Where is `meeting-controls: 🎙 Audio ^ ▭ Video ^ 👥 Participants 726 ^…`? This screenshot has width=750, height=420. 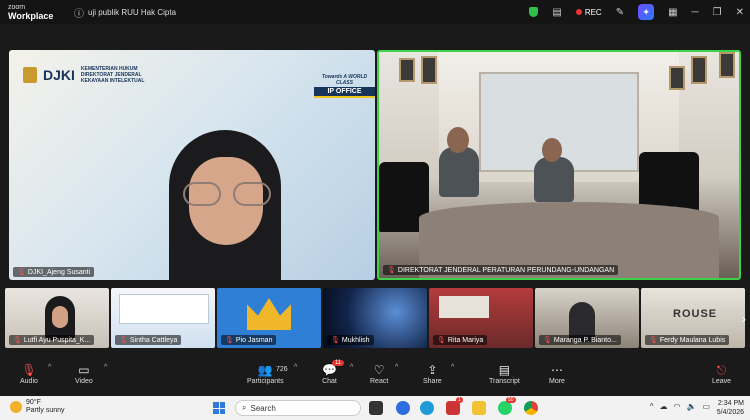 meeting-controls: 🎙 Audio ^ ▭ Video ^ 👥 Participants 726 ^… is located at coordinates (375, 376).